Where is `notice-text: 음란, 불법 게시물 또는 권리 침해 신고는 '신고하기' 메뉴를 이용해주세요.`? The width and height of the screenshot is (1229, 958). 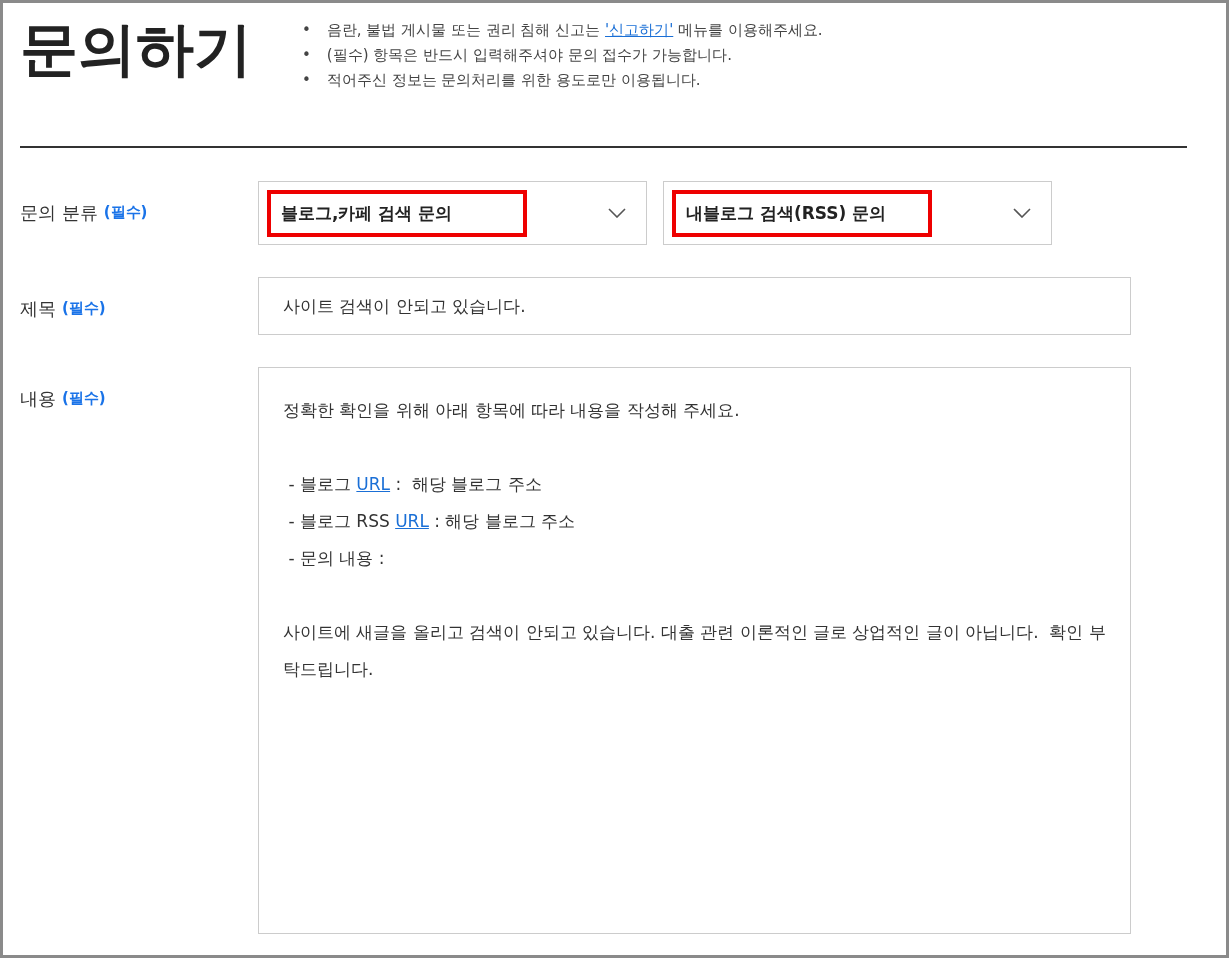 notice-text: 음란, 불법 게시물 또는 권리 침해 신고는 '신고하기' 메뉴를 이용해주세요. is located at coordinates (574, 30).